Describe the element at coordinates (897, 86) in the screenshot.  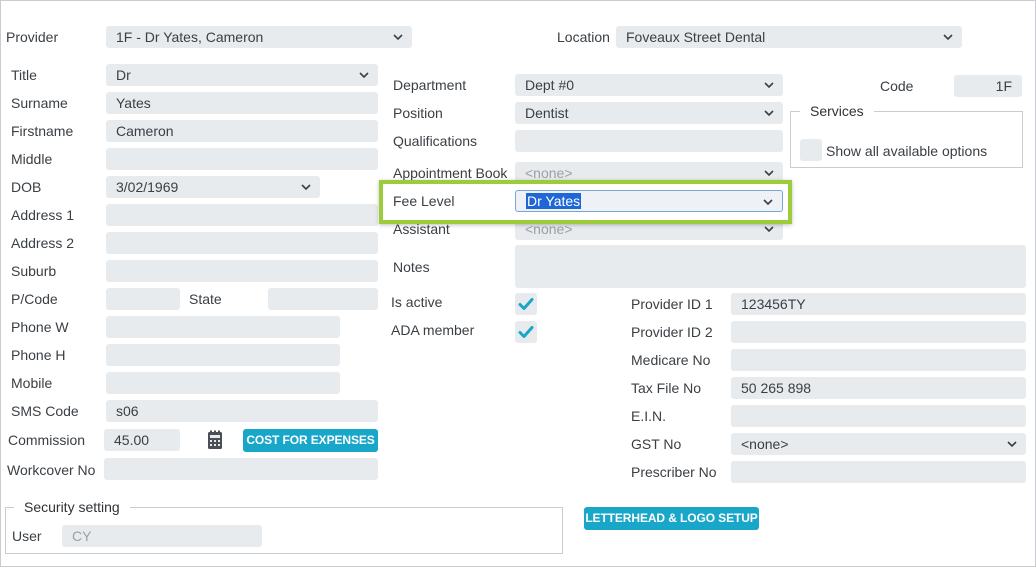
I see `code-label: Code` at that location.